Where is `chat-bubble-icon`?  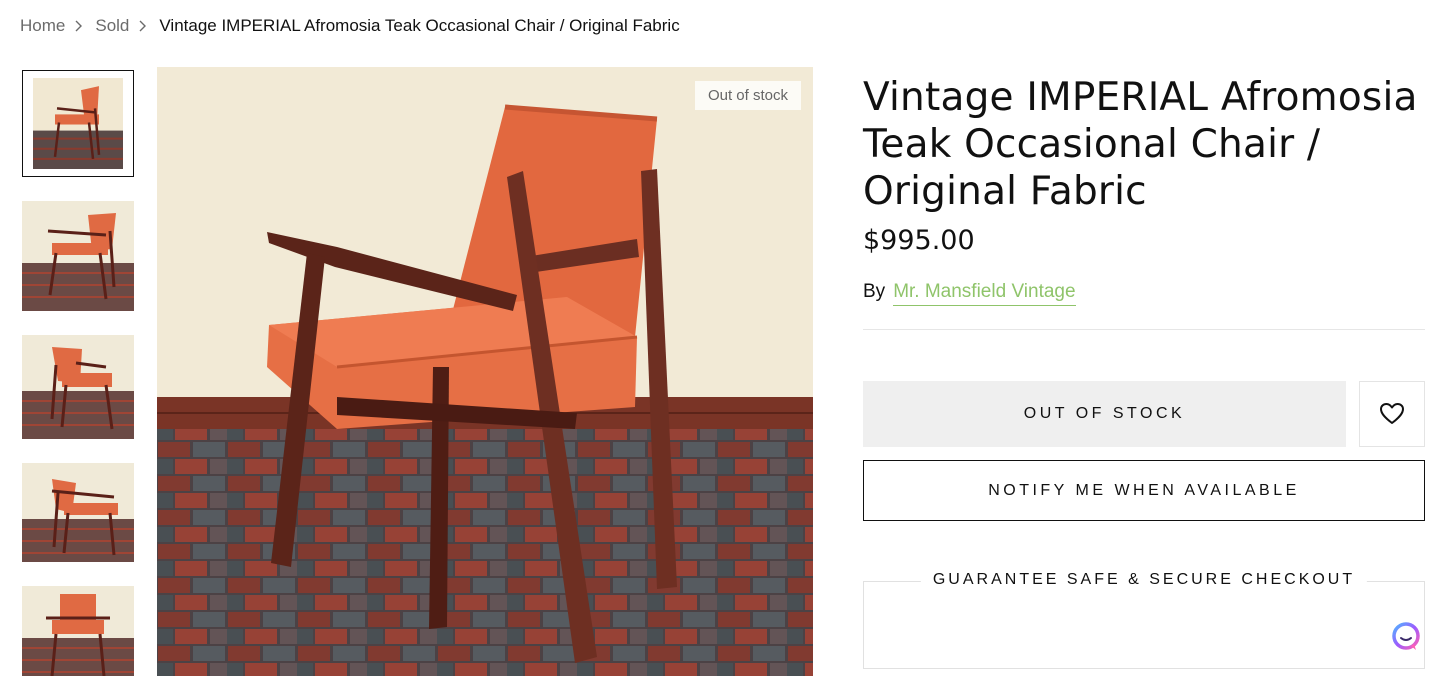 chat-bubble-icon is located at coordinates (1406, 636).